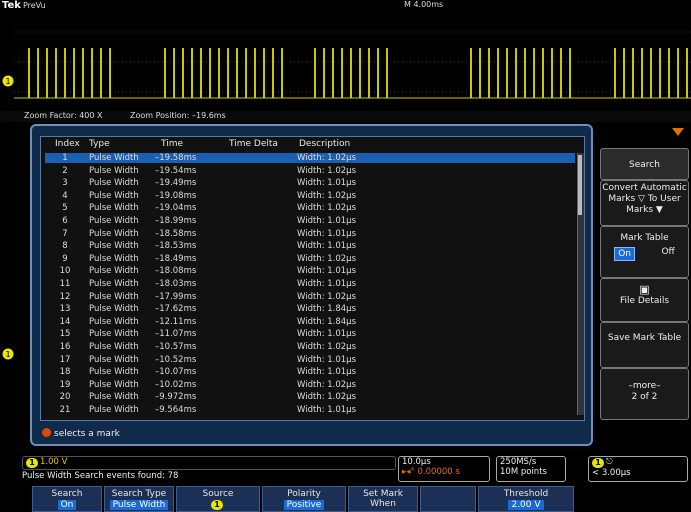 The height and width of the screenshot is (512, 691). Describe the element at coordinates (644, 394) in the screenshot. I see `more-button: –more– 2 of 2` at that location.